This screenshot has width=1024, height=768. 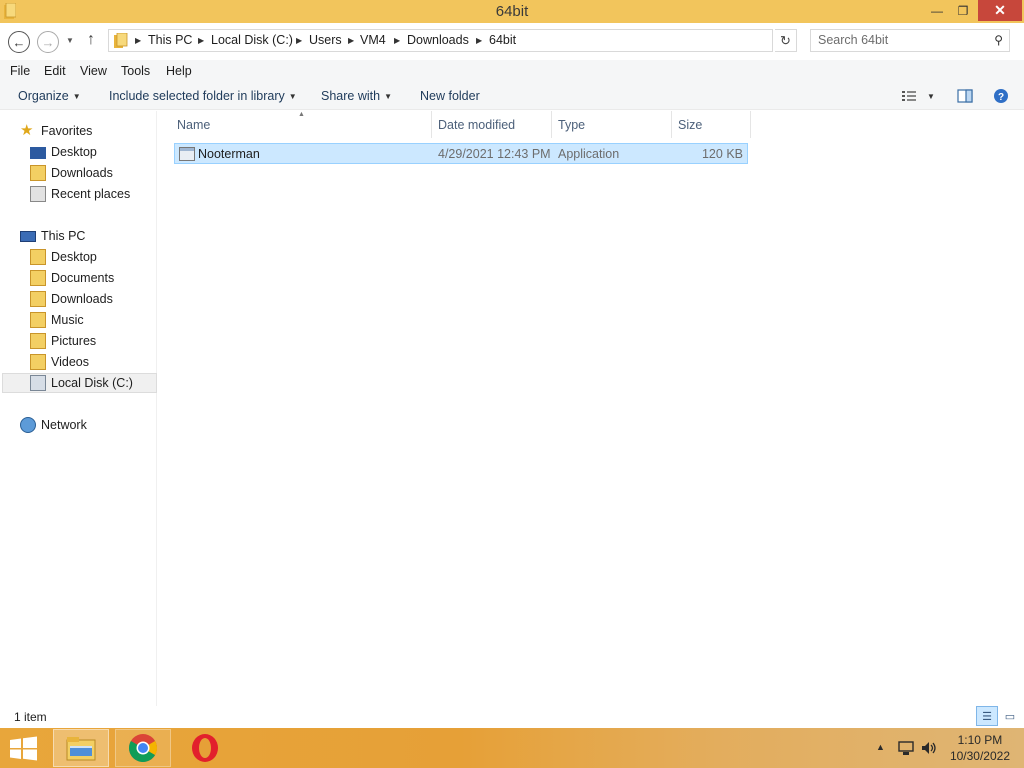 I want to click on search-box: ⚲, so click(x=910, y=40).